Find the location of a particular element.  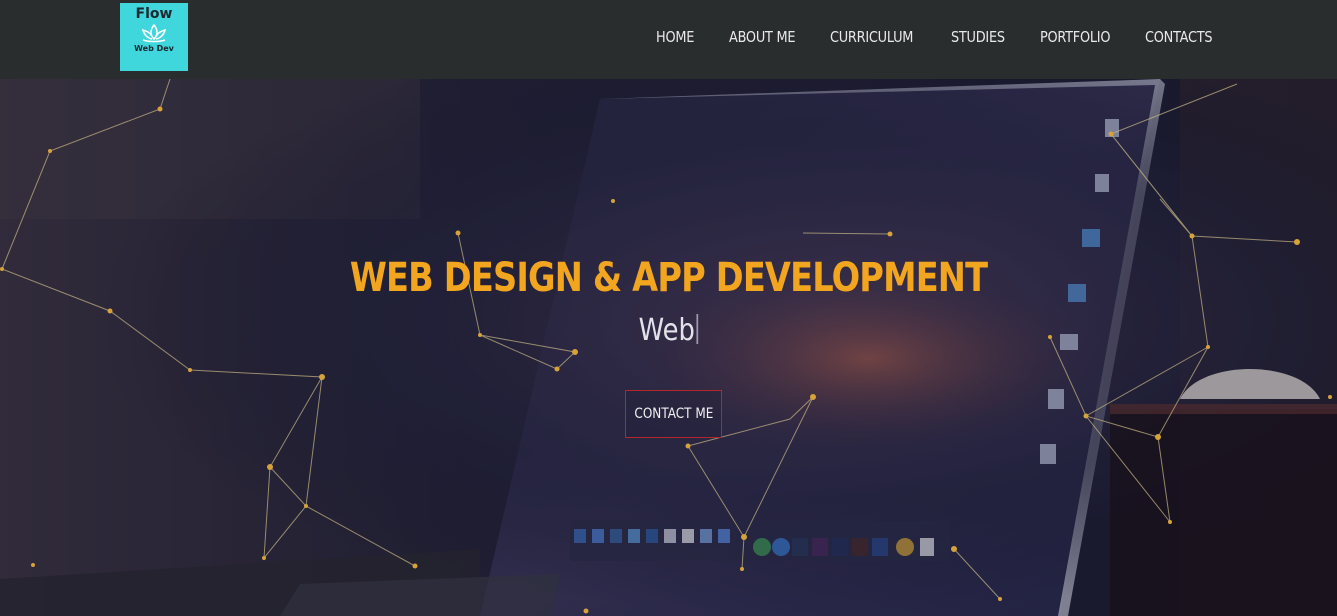

nav-home: HOME is located at coordinates (675, 37).